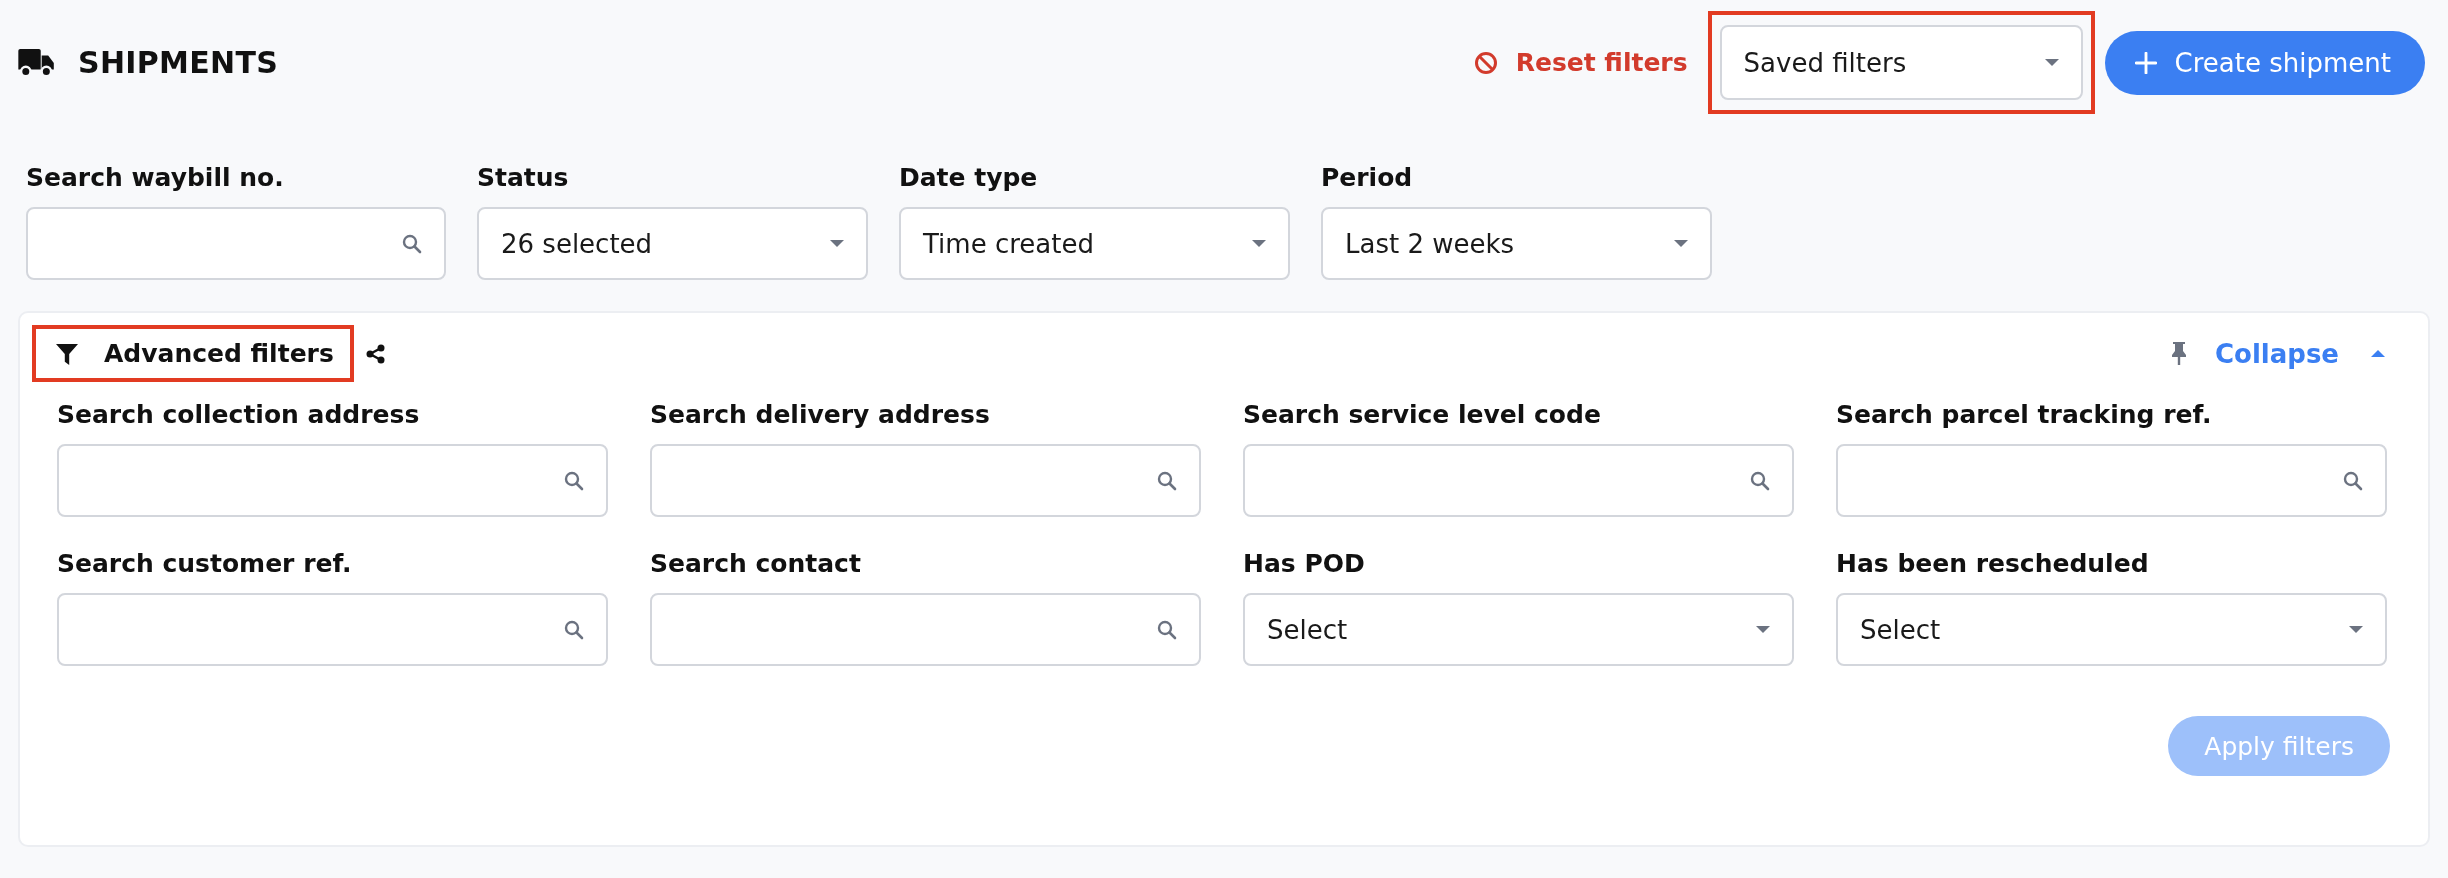  What do you see at coordinates (2145, 62) in the screenshot?
I see `plus-icon` at bounding box center [2145, 62].